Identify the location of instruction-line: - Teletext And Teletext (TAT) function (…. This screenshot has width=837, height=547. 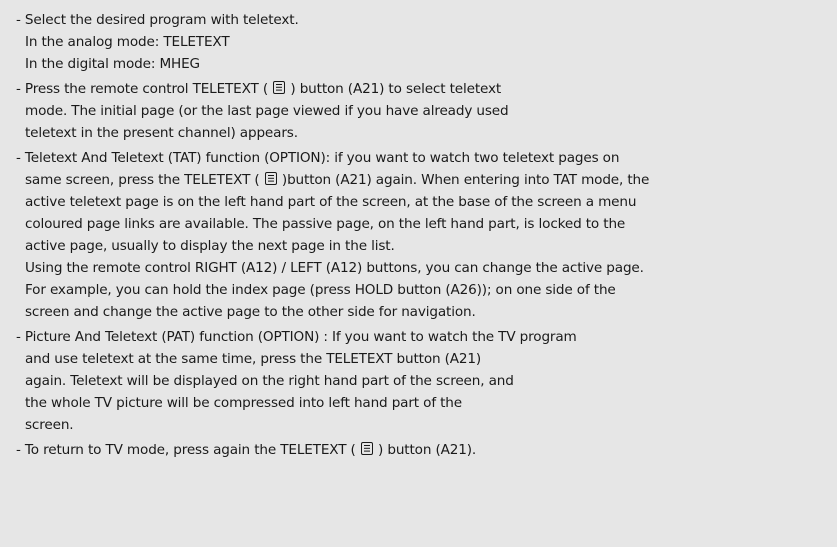
(318, 158).